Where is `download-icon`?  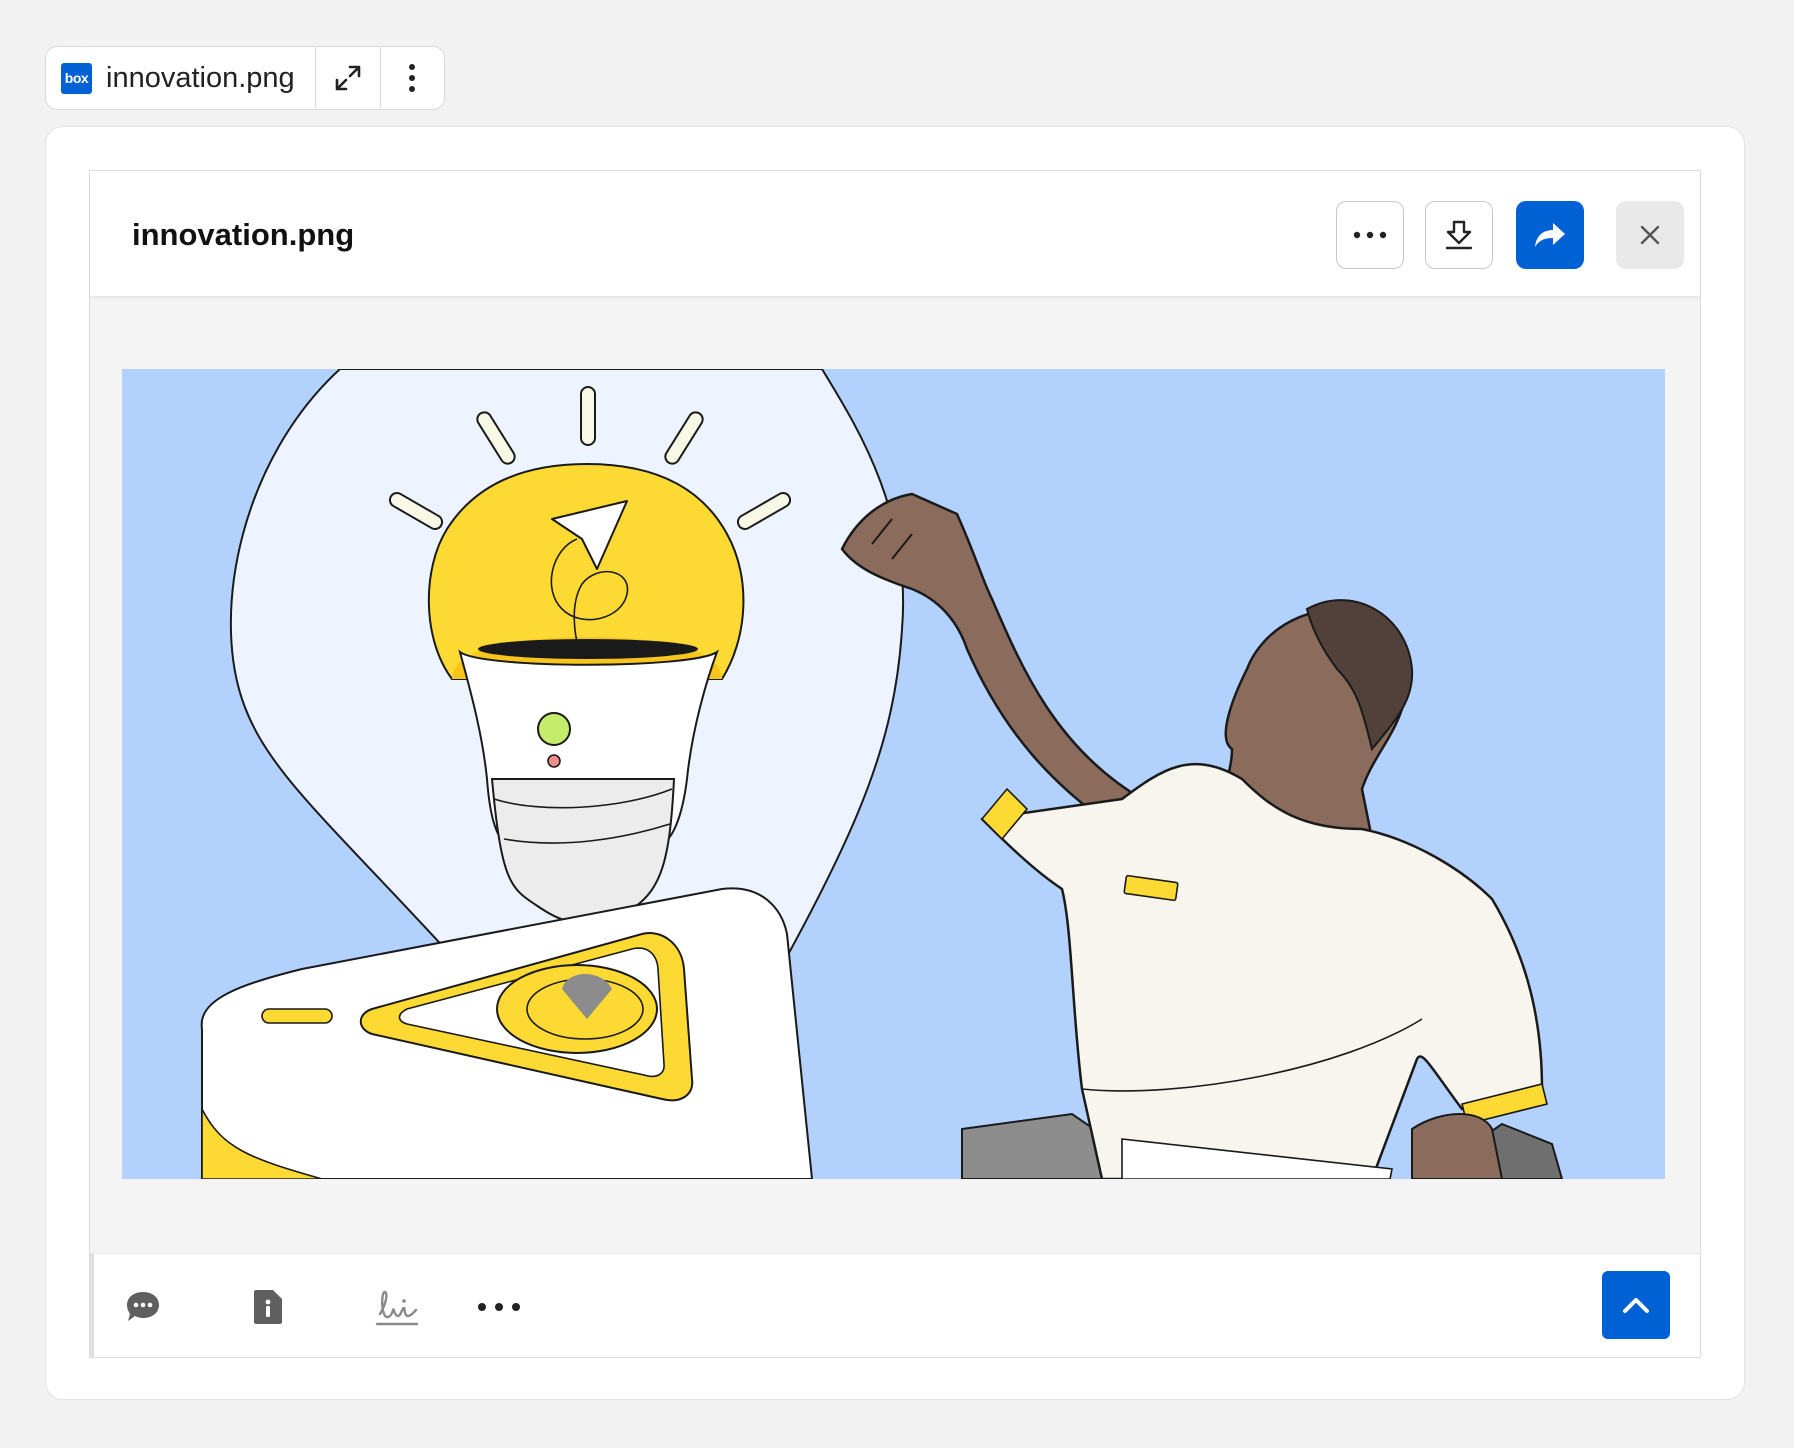
download-icon is located at coordinates (1459, 235).